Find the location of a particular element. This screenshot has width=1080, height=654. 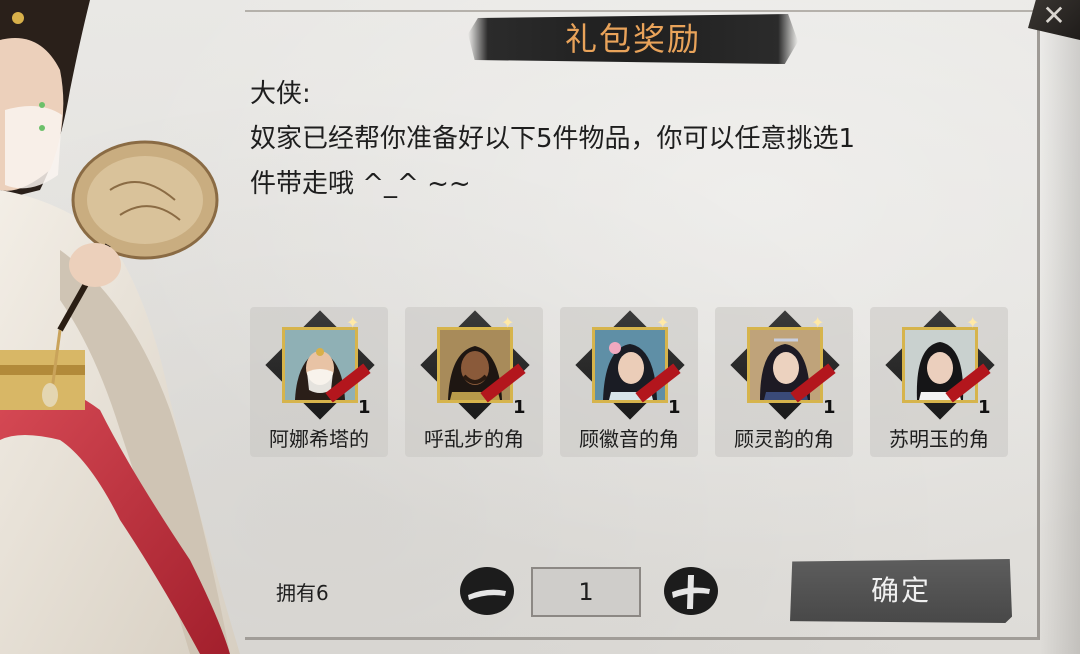

reward-item: ✦ 1 顾灵韵的角 is located at coordinates (784, 382).